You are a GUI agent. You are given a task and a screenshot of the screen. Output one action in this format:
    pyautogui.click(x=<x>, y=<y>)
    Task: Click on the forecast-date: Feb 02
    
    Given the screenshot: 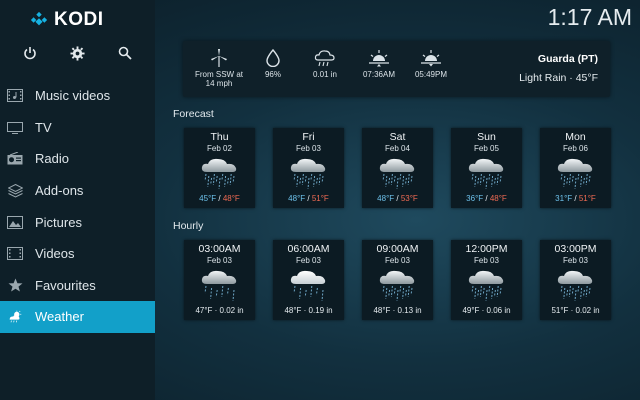 What is the action you would take?
    pyautogui.click(x=219, y=148)
    